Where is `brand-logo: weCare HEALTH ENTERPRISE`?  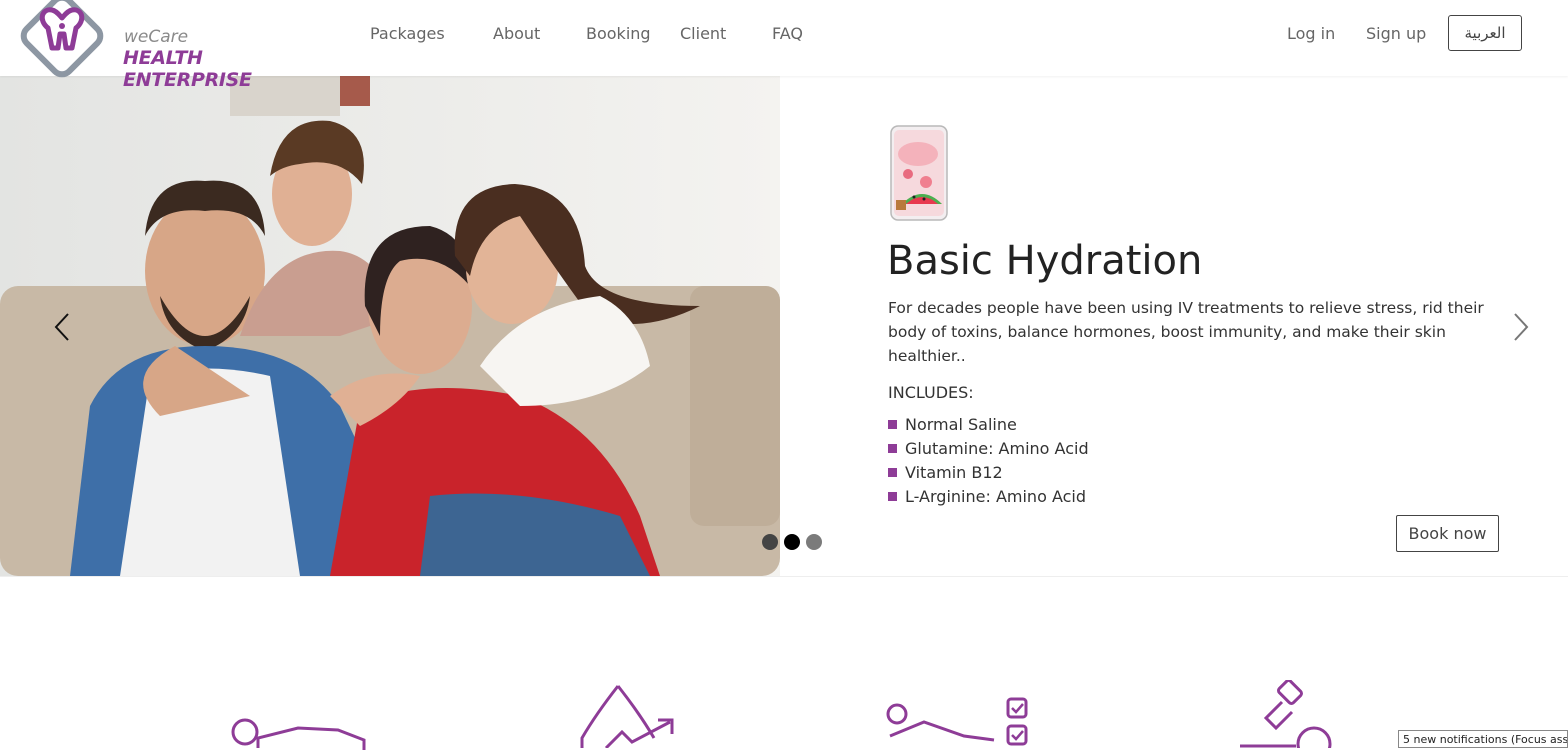
brand-logo: weCare HEALTH ENTERPRISE is located at coordinates (162, 45).